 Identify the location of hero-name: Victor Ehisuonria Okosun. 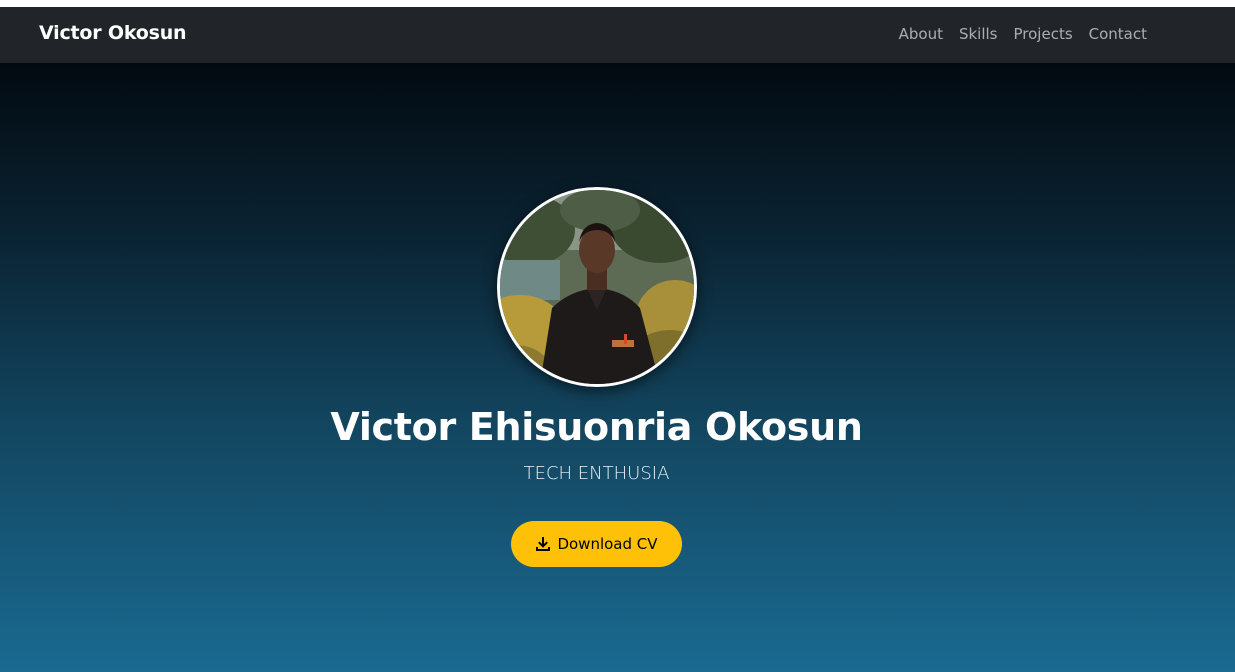
(596, 427).